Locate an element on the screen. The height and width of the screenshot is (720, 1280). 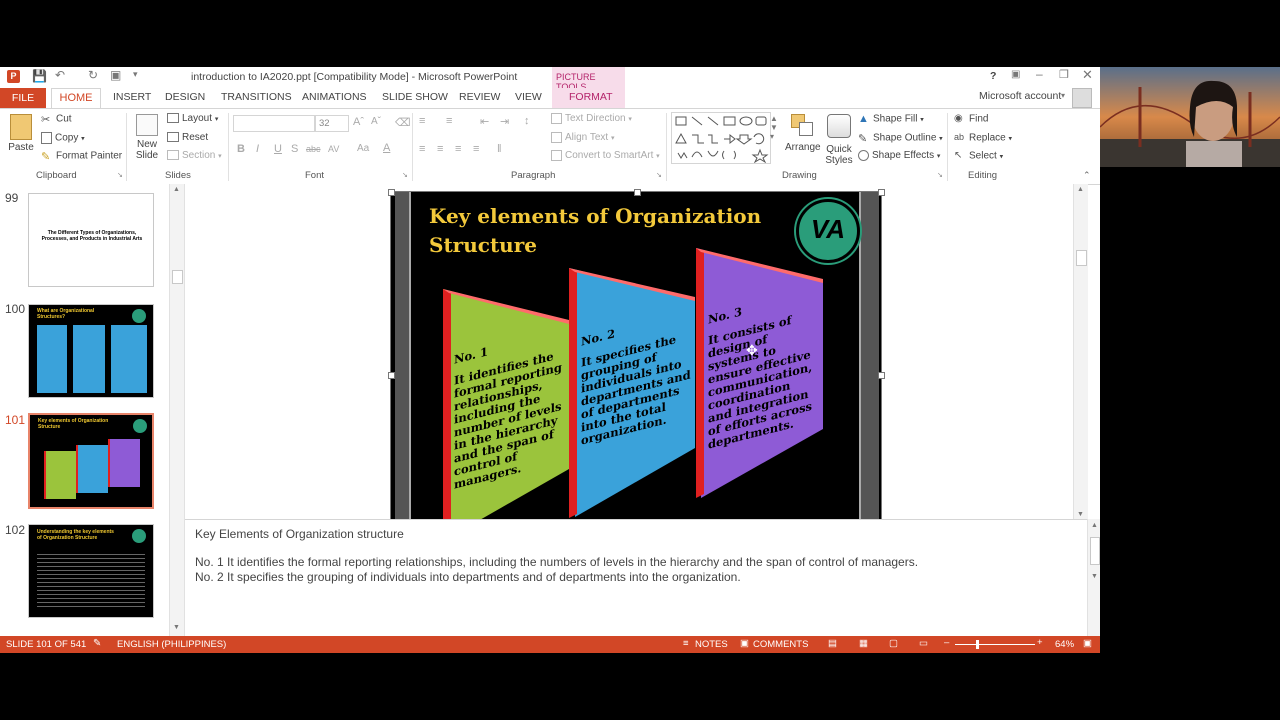
help-button: ? is located at coordinates (993, 76).